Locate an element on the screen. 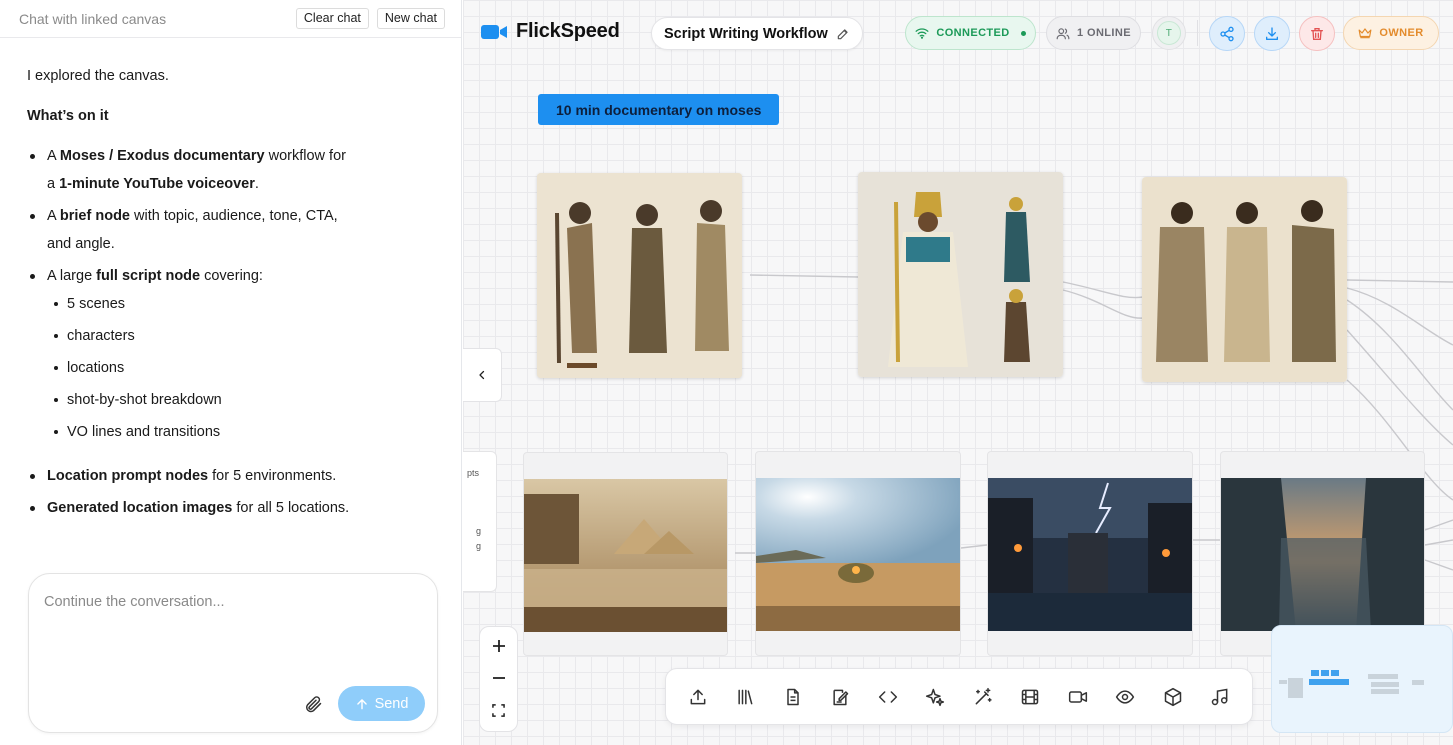 This screenshot has height=745, width=1453. eye-icon is located at coordinates (1125, 697).